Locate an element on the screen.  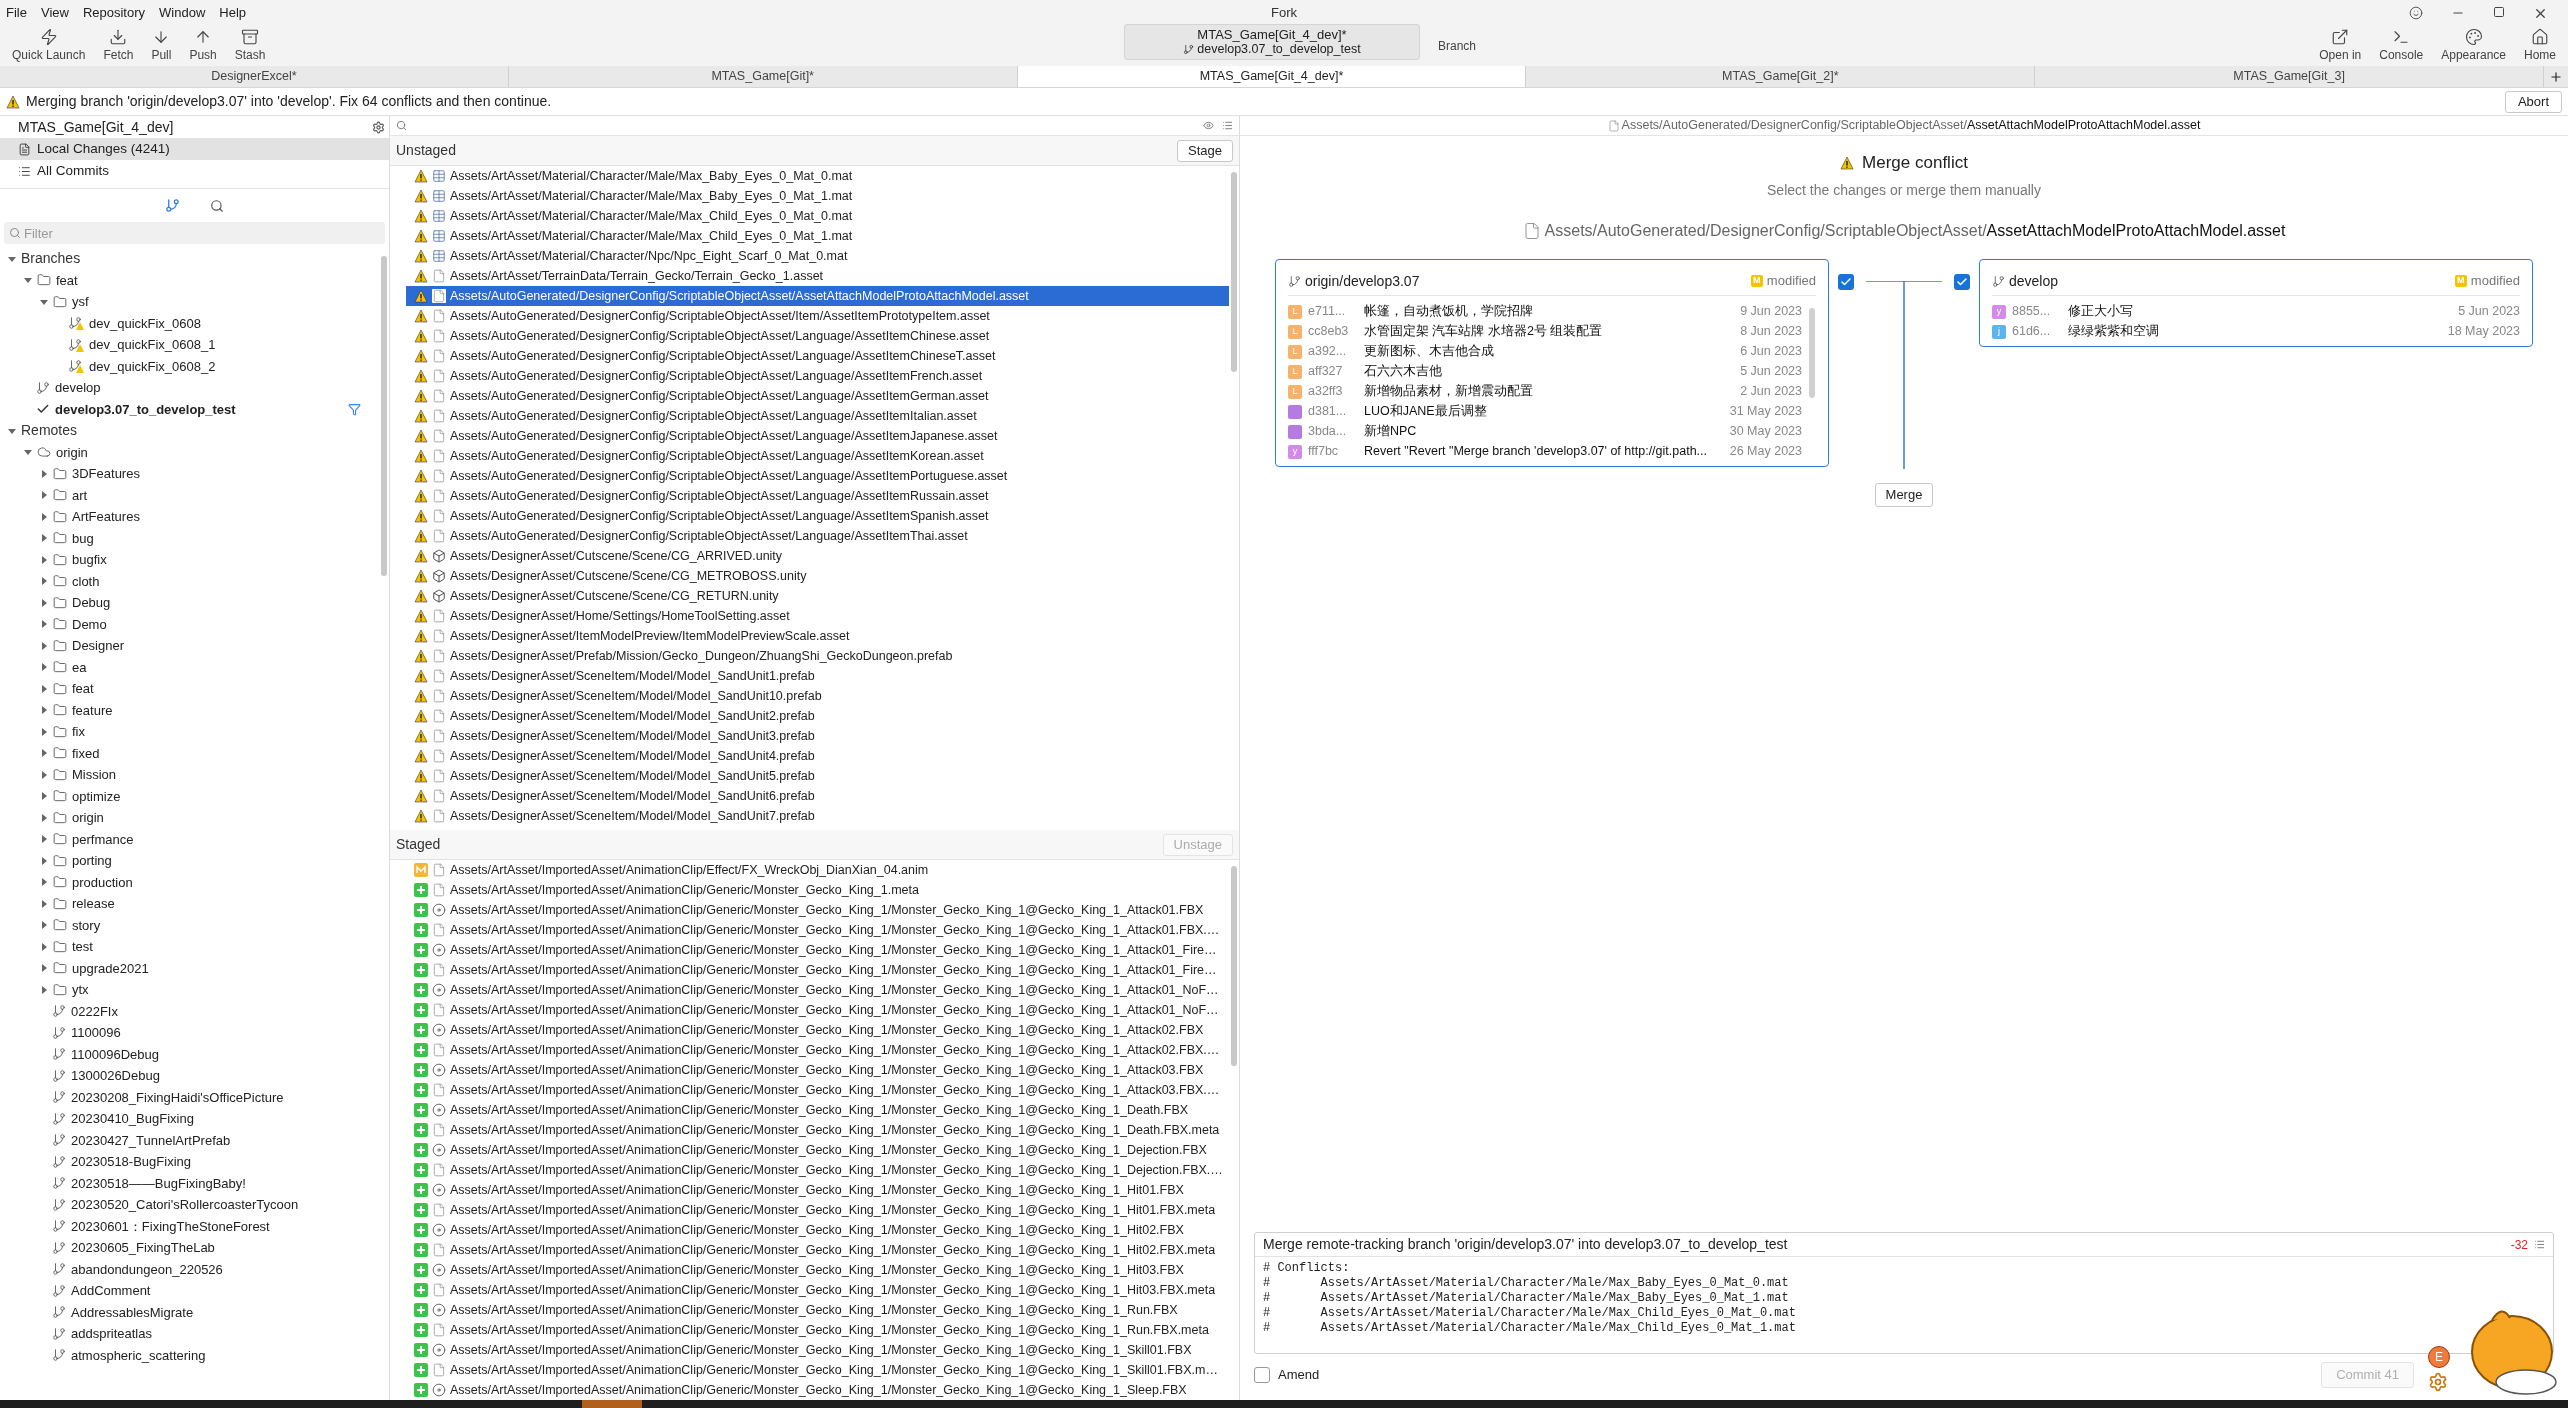
file-row: Assets/ArtAsset/Material/Character/Male/Max_Child_Eyes_0_Mat_1.mat is located at coordinates (817, 236).